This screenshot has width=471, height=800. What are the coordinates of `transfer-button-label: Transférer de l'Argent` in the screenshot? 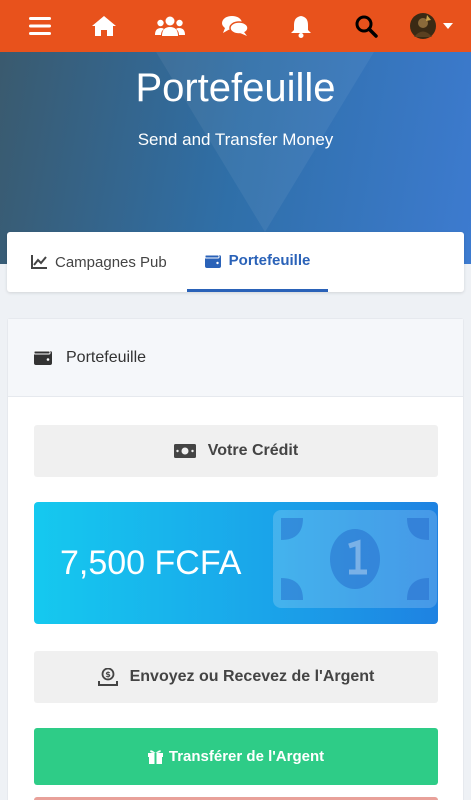 It's located at (246, 756).